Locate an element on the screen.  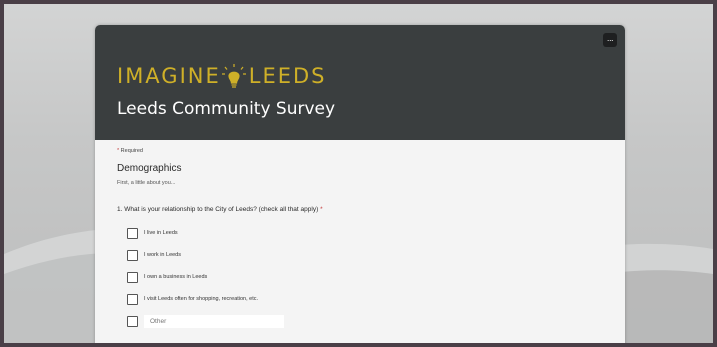
imagine-leeds-logo: IMAGINE LEEDS is located at coordinates (222, 75).